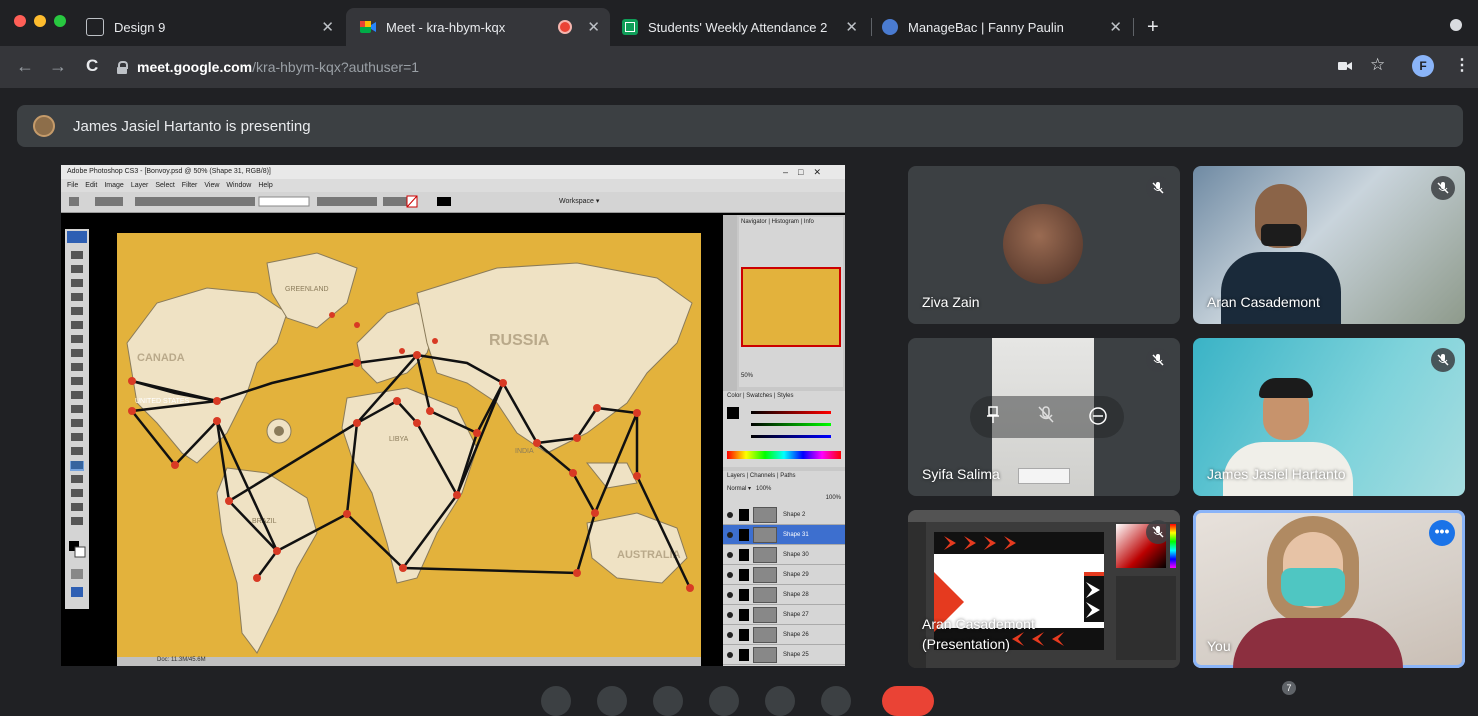  I want to click on layer-row: Shape 25, so click(784, 655).